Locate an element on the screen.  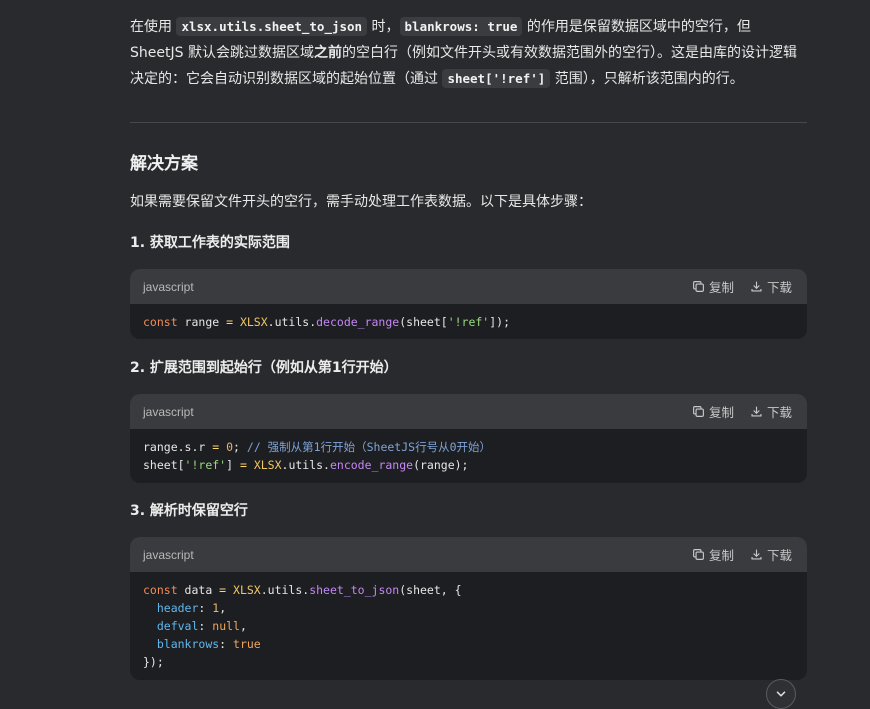
code-token: 1 is located at coordinates (212, 608).